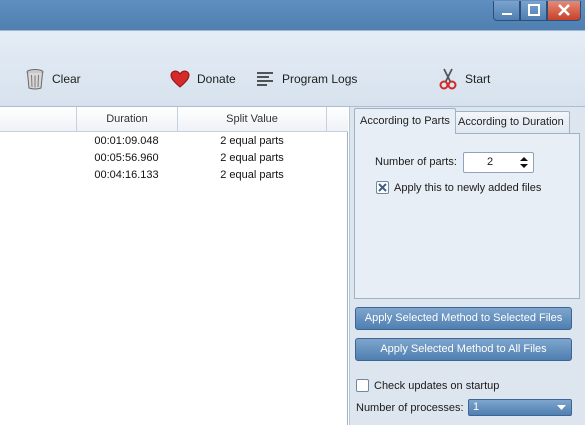 The width and height of the screenshot is (585, 425). Describe the element at coordinates (463, 79) in the screenshot. I see `start-button: Start` at that location.